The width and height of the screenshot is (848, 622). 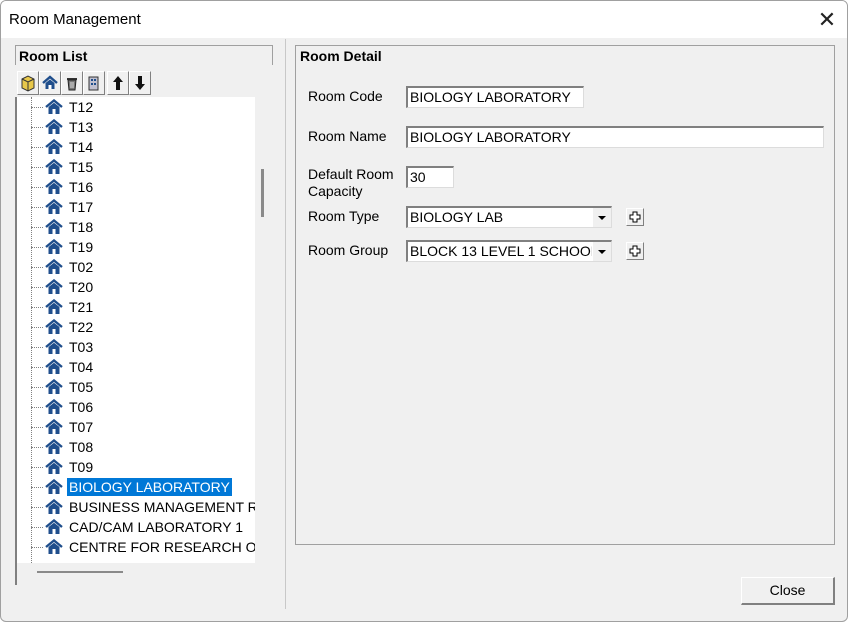 What do you see at coordinates (136, 187) in the screenshot?
I see `tree-item: T16` at bounding box center [136, 187].